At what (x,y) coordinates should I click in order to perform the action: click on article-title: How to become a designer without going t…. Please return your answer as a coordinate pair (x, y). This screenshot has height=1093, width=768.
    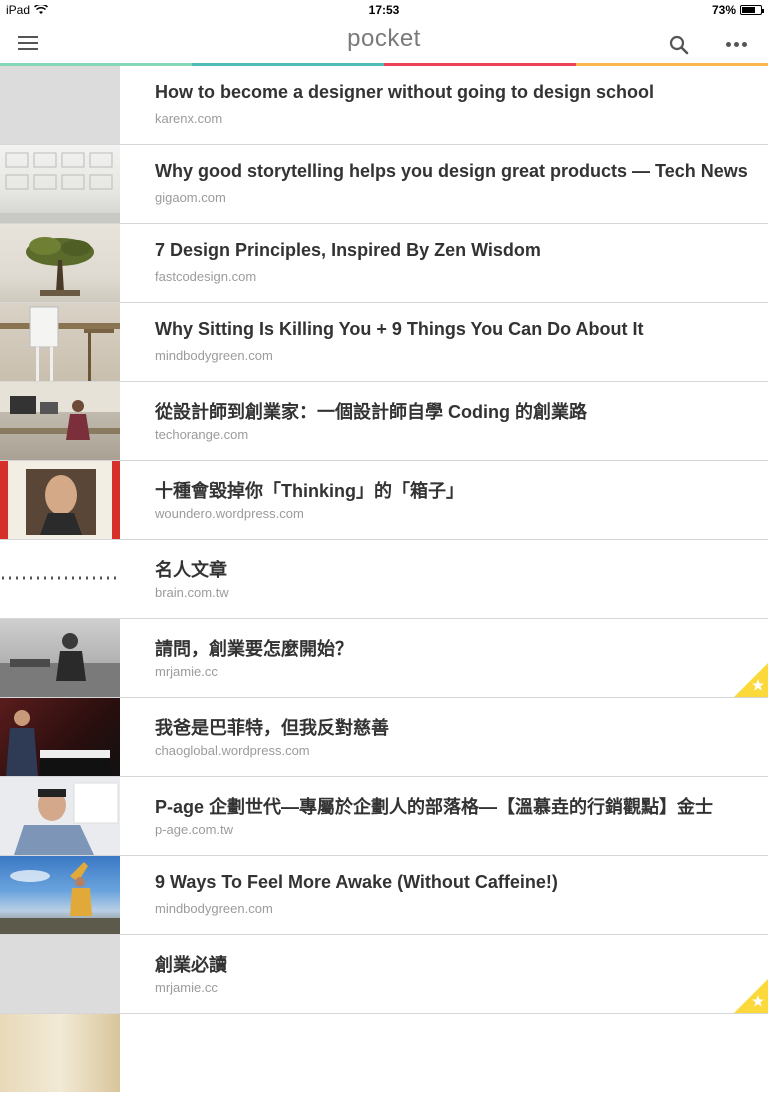
    Looking at the image, I should click on (405, 92).